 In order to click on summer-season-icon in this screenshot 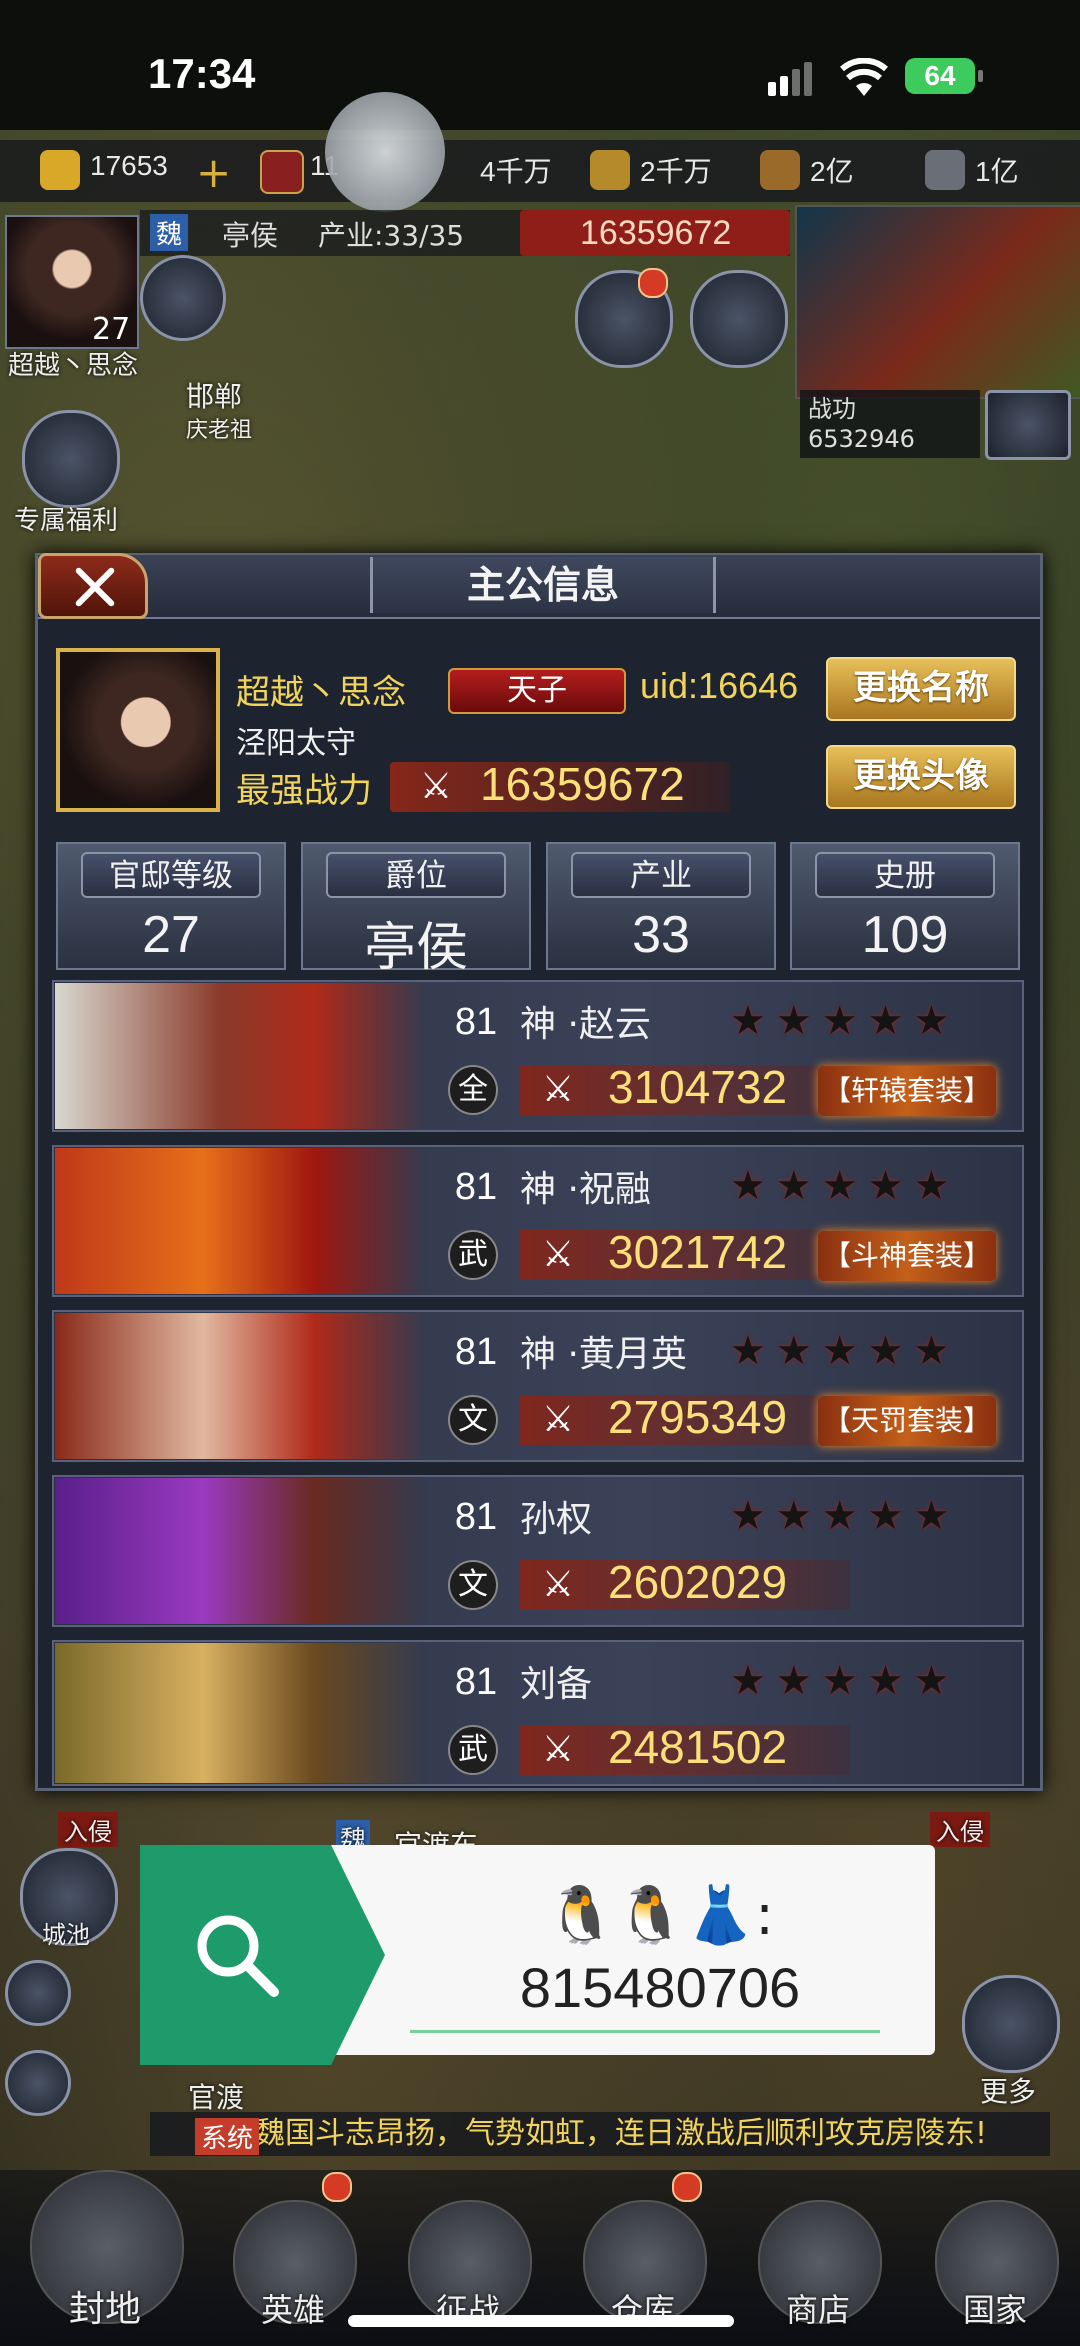, I will do `click(38, 2083)`.